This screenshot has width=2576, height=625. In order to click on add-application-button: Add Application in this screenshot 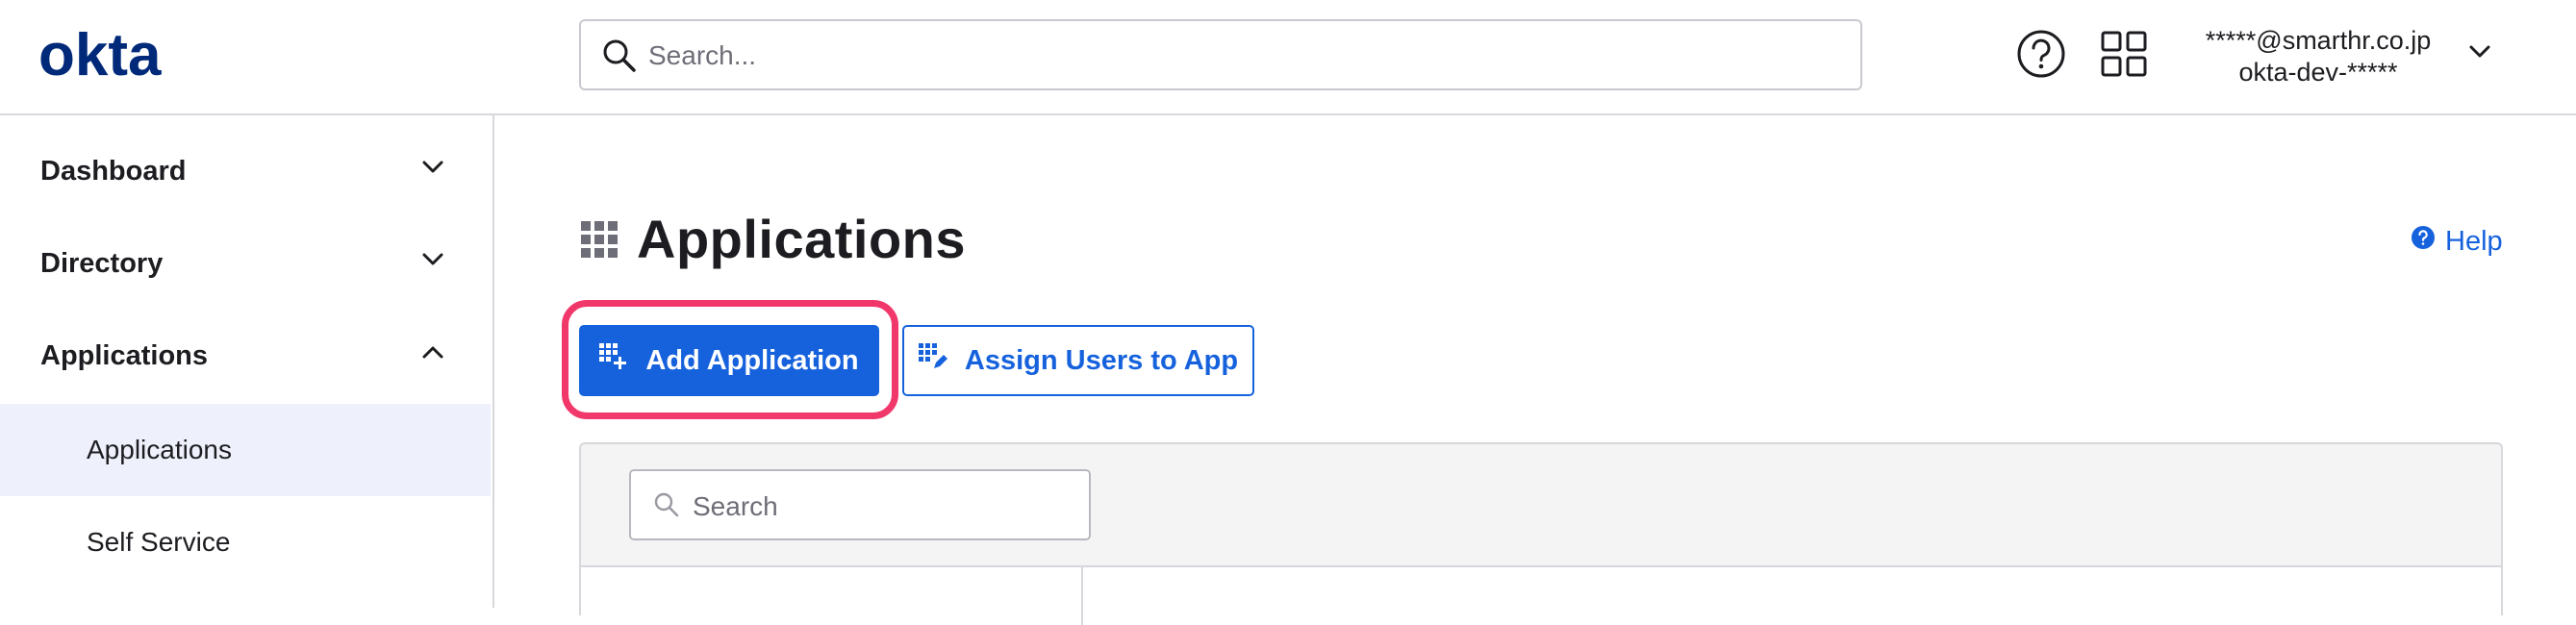, I will do `click(729, 360)`.